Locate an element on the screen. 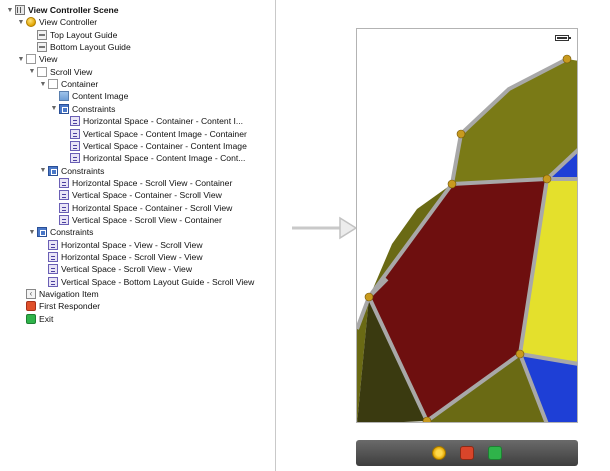 Image resolution: width=610 pixels, height=471 pixels. outline-item: Horizontal Space - View - Scroll View is located at coordinates (121, 245).